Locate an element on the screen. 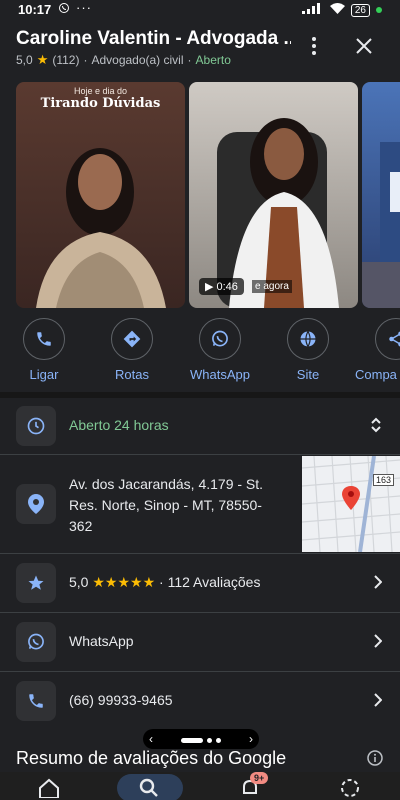 The image size is (400, 800). directions-icon is located at coordinates (132, 339).